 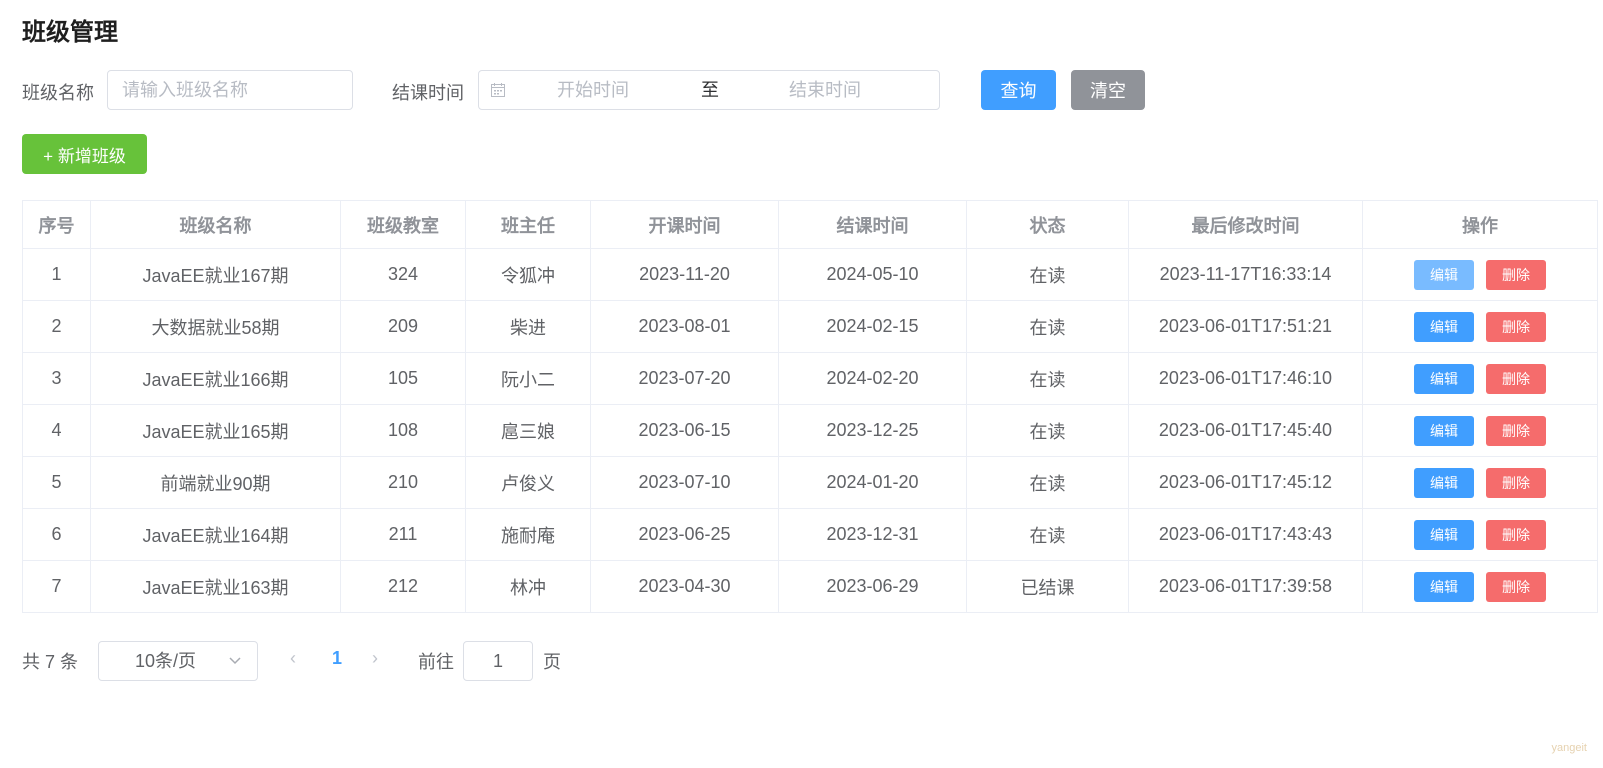 I want to click on cell-teacher: 林冲, so click(x=528, y=586).